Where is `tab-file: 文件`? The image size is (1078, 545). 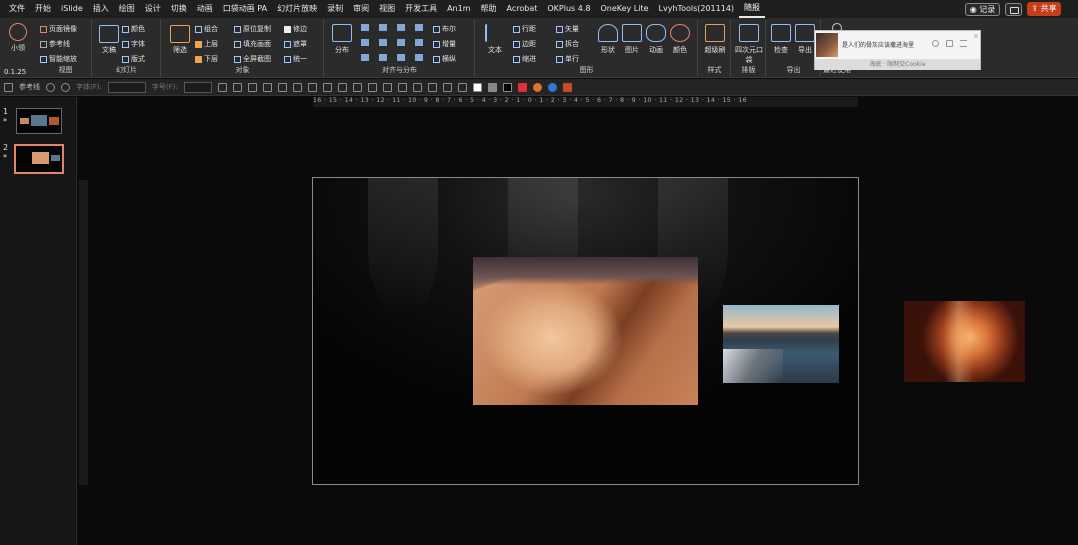
tab-file: 文件 is located at coordinates (17, 9).